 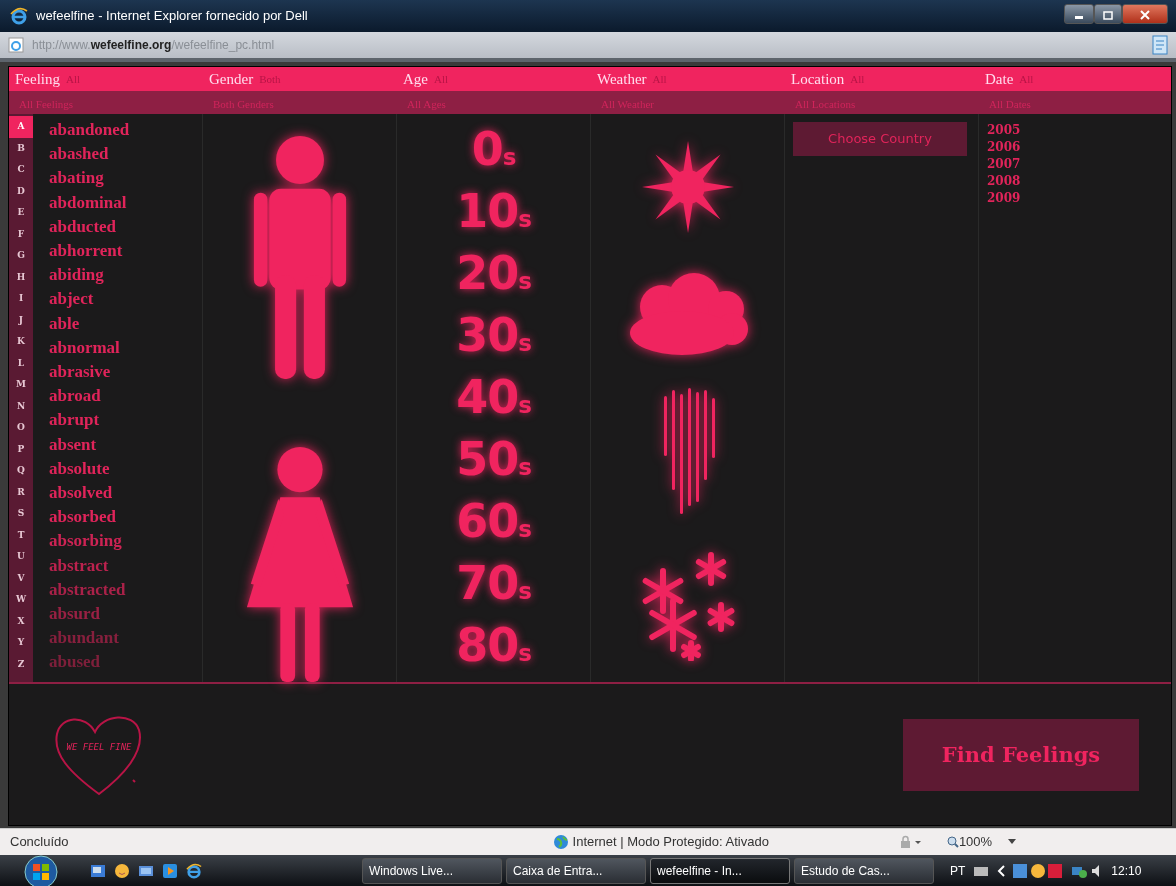 What do you see at coordinates (670, 842) in the screenshot?
I see `security-zone-text: Internet | Modo Protegido: Ativado` at bounding box center [670, 842].